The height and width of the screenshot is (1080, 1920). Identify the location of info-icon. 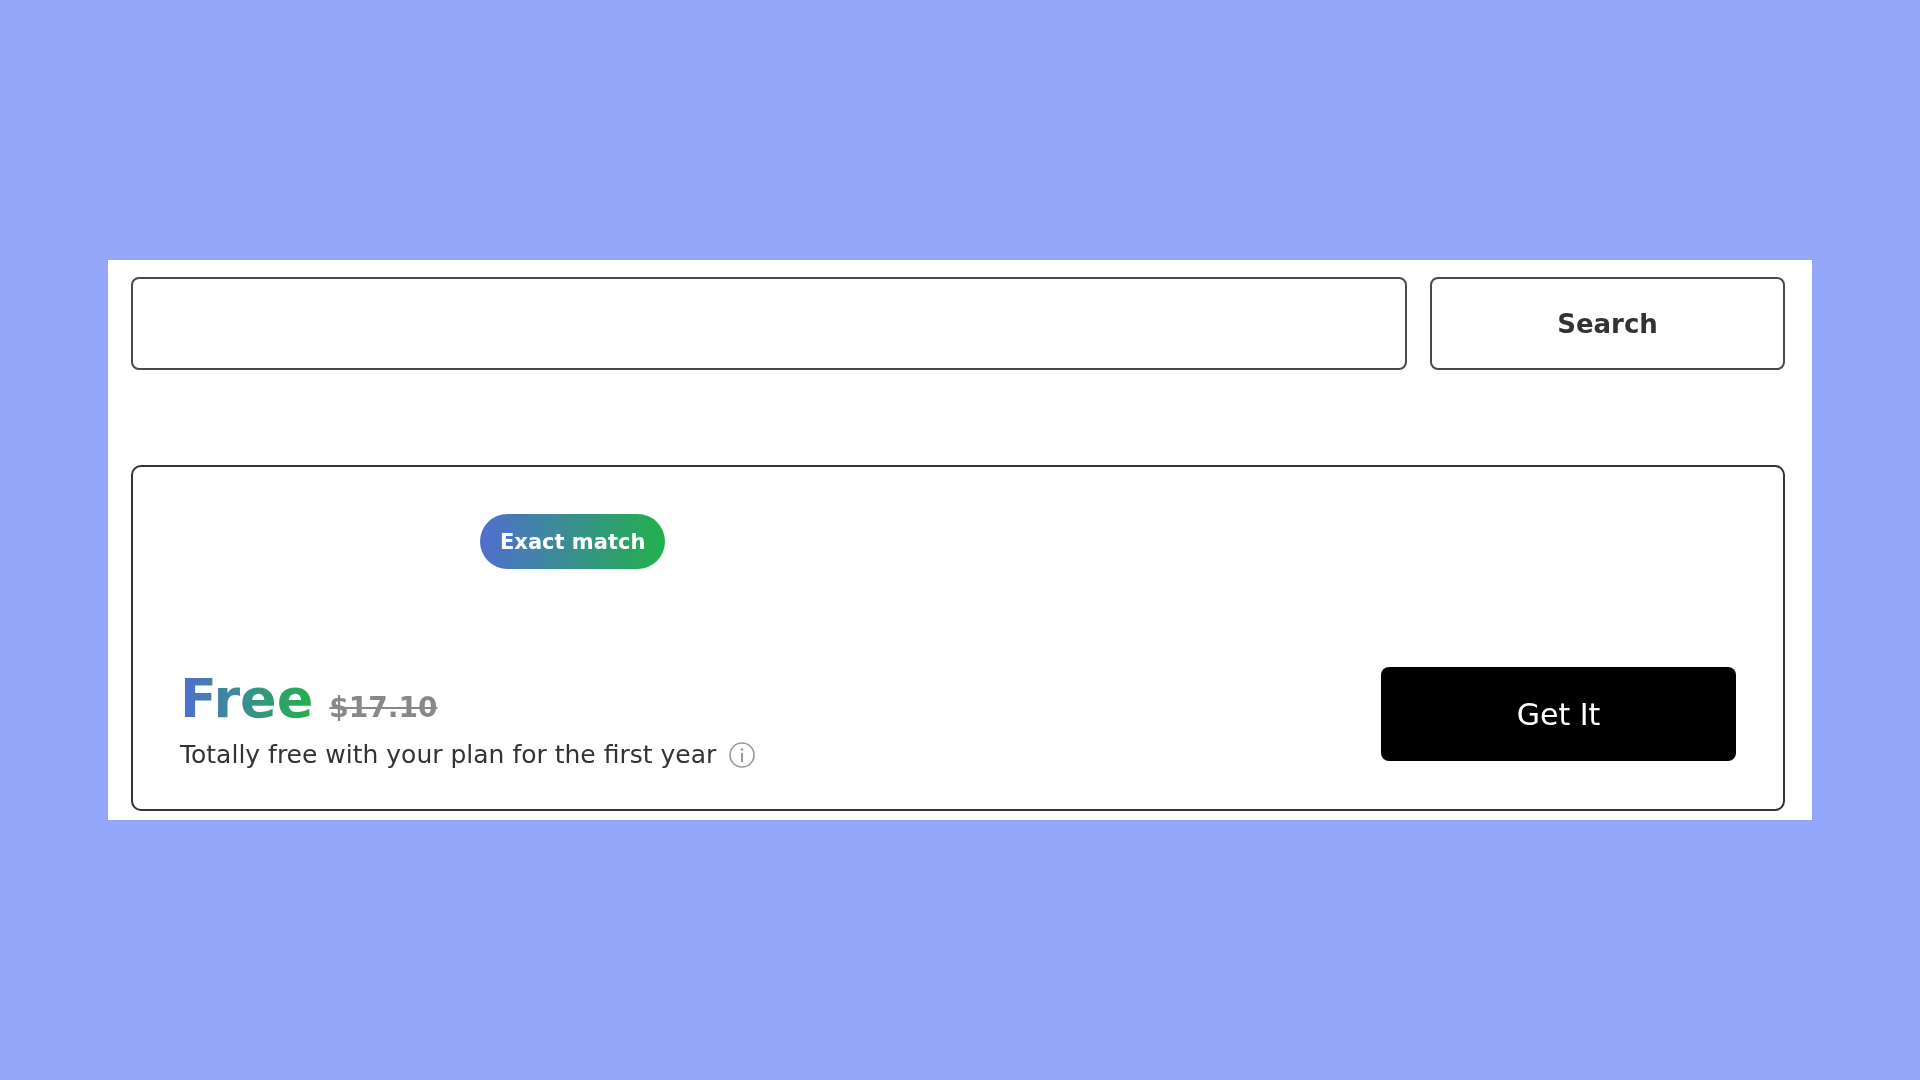
(742, 754).